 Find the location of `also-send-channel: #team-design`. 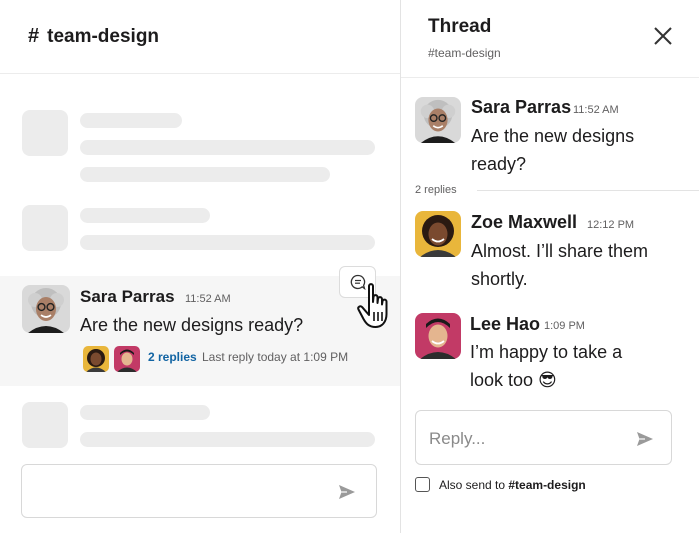

also-send-channel: #team-design is located at coordinates (547, 484).